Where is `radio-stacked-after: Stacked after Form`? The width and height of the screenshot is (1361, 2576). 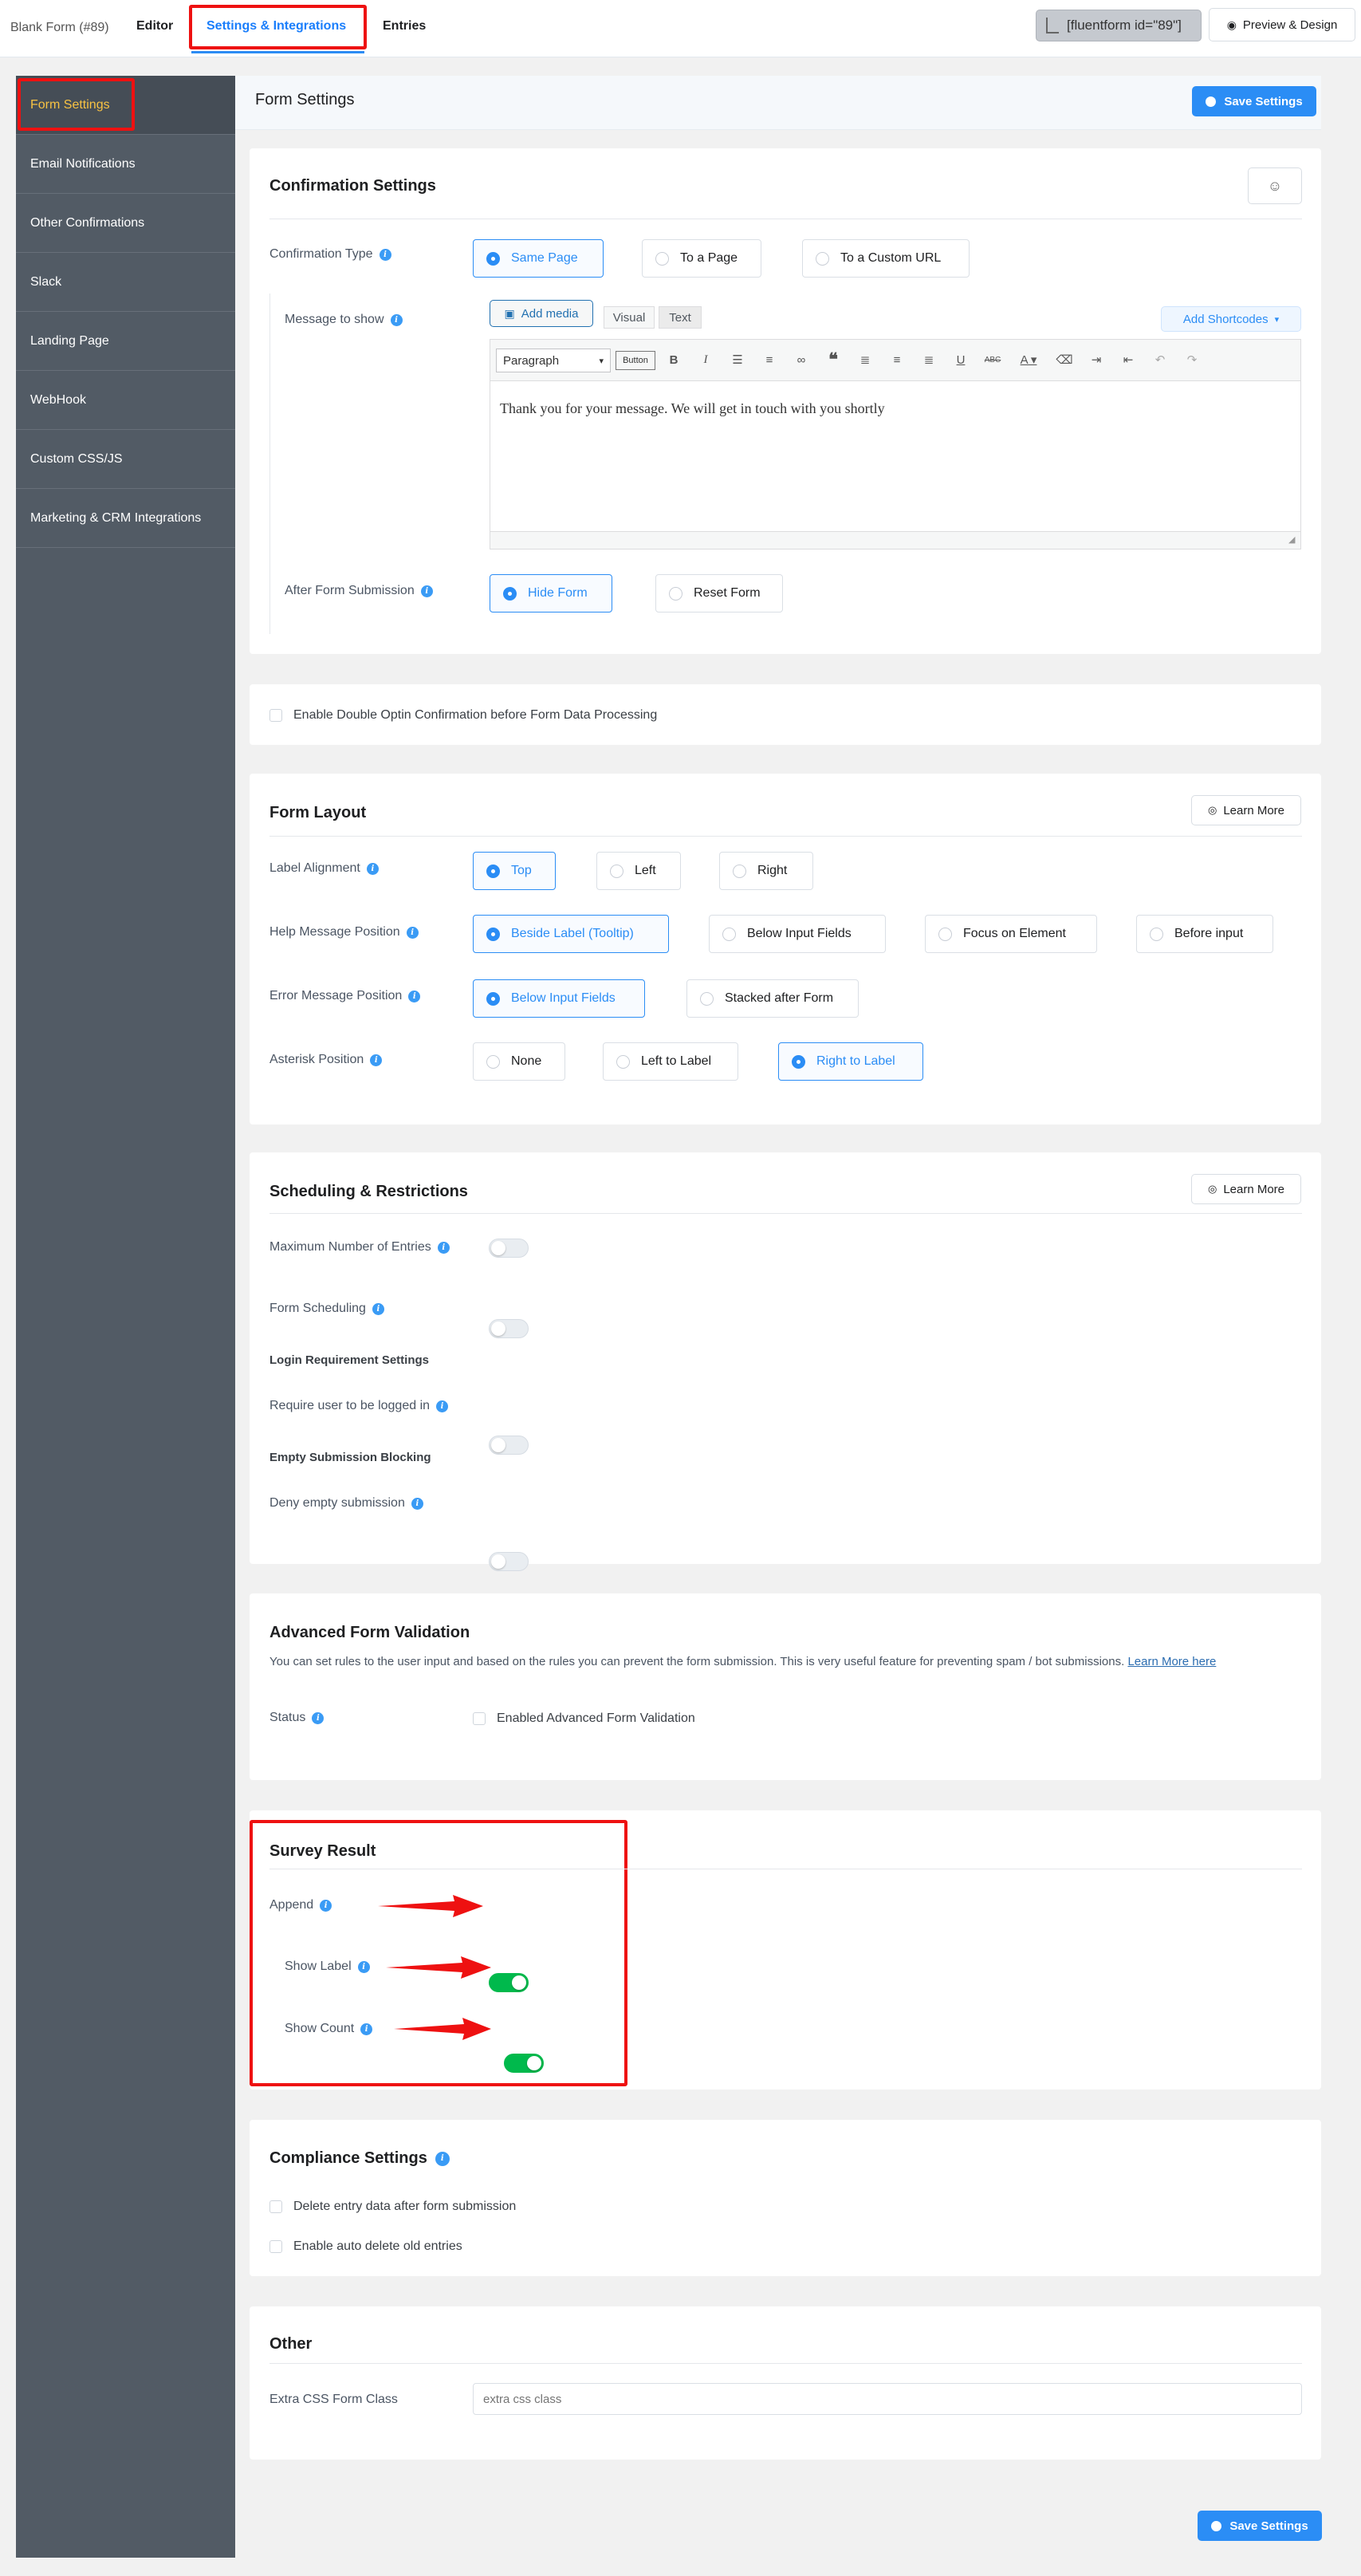 radio-stacked-after: Stacked after Form is located at coordinates (773, 998).